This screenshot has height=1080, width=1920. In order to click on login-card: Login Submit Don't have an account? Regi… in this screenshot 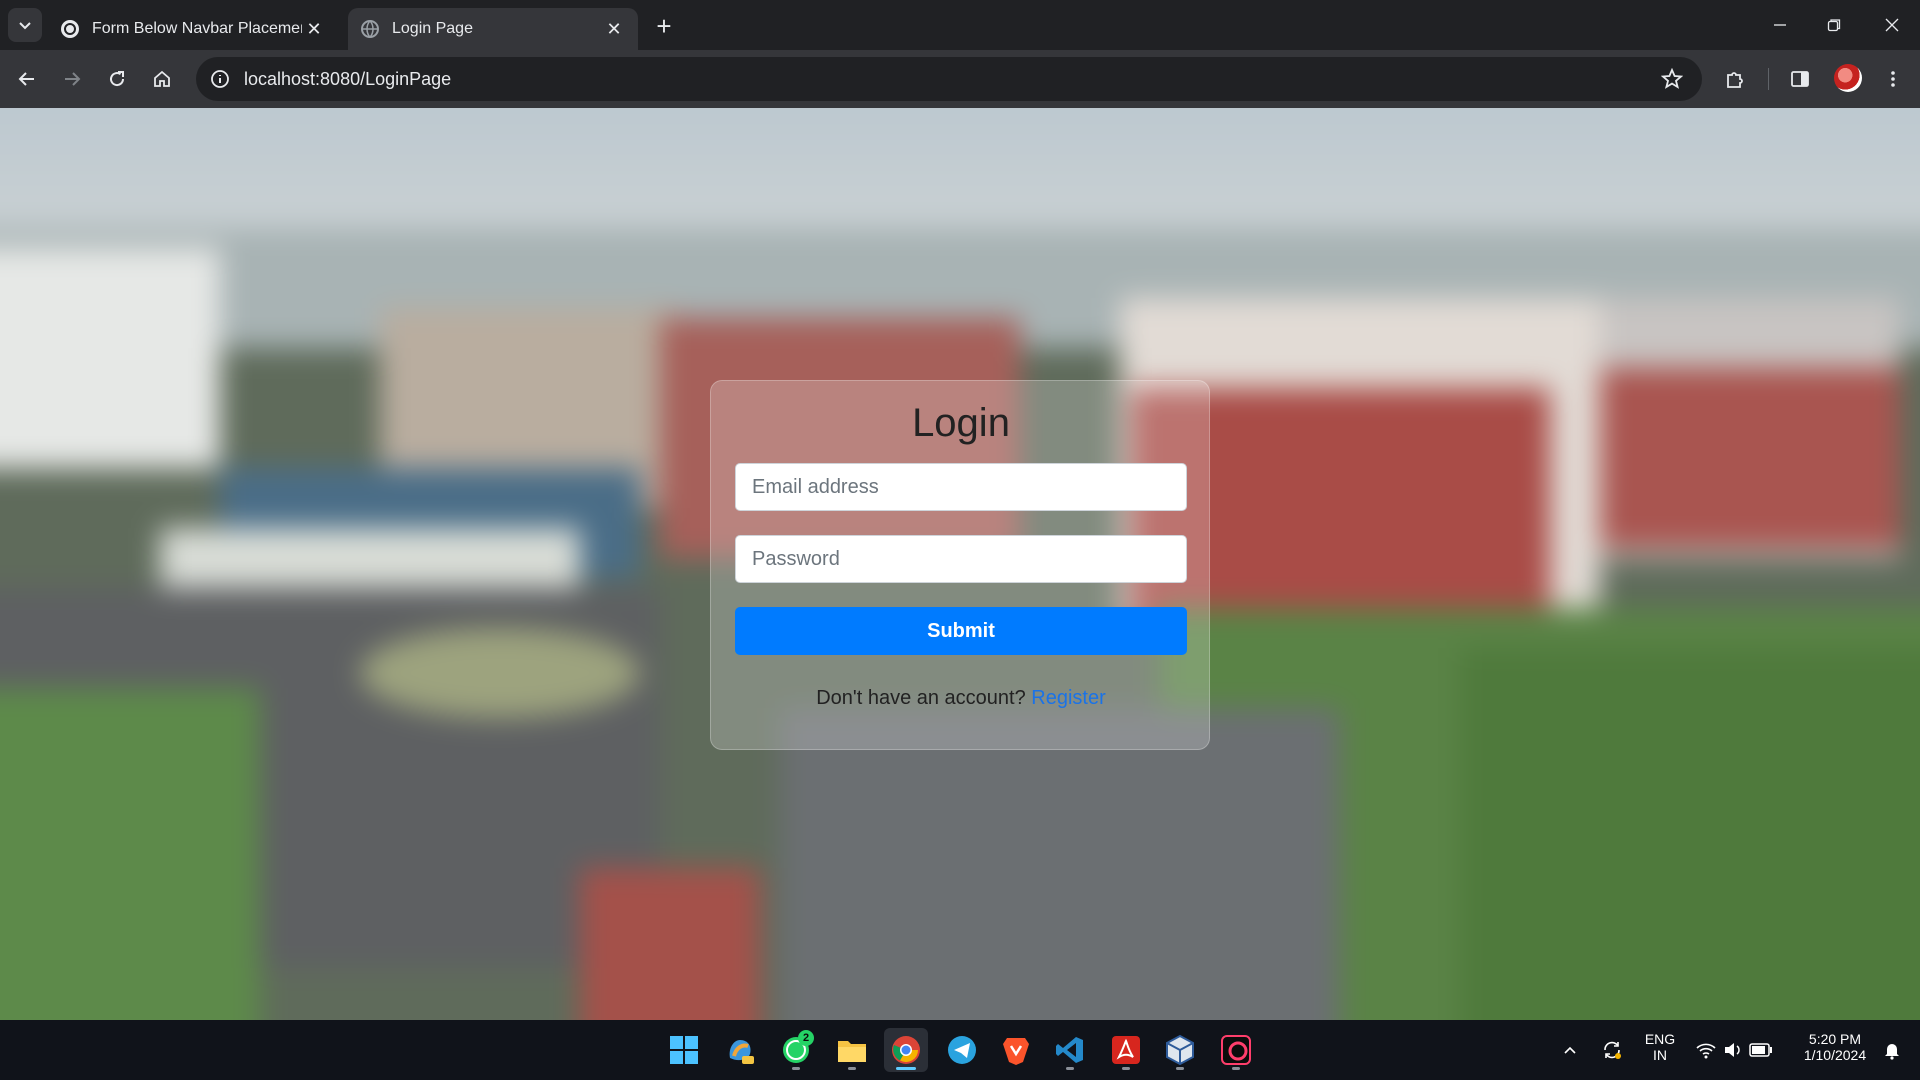, I will do `click(960, 565)`.